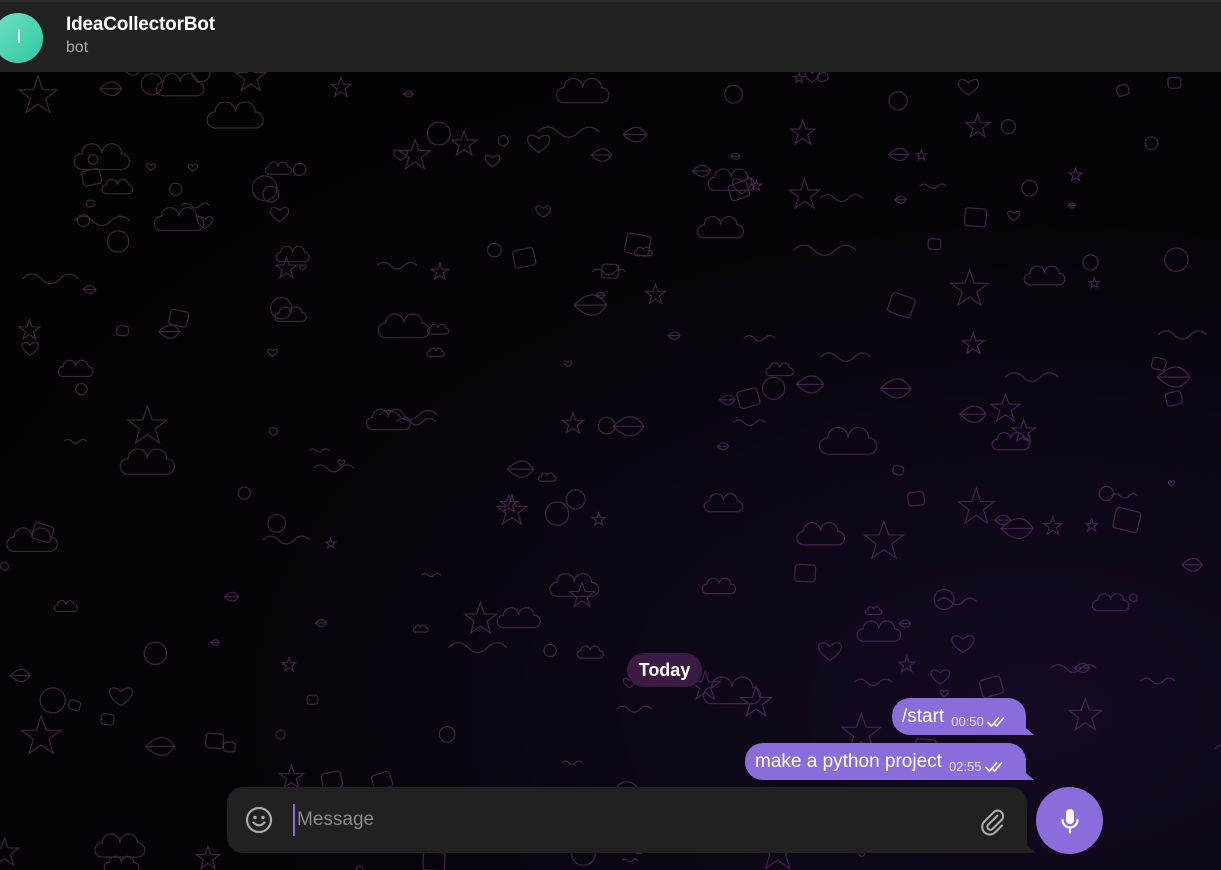  I want to click on bot-avatar: I, so click(21, 38).